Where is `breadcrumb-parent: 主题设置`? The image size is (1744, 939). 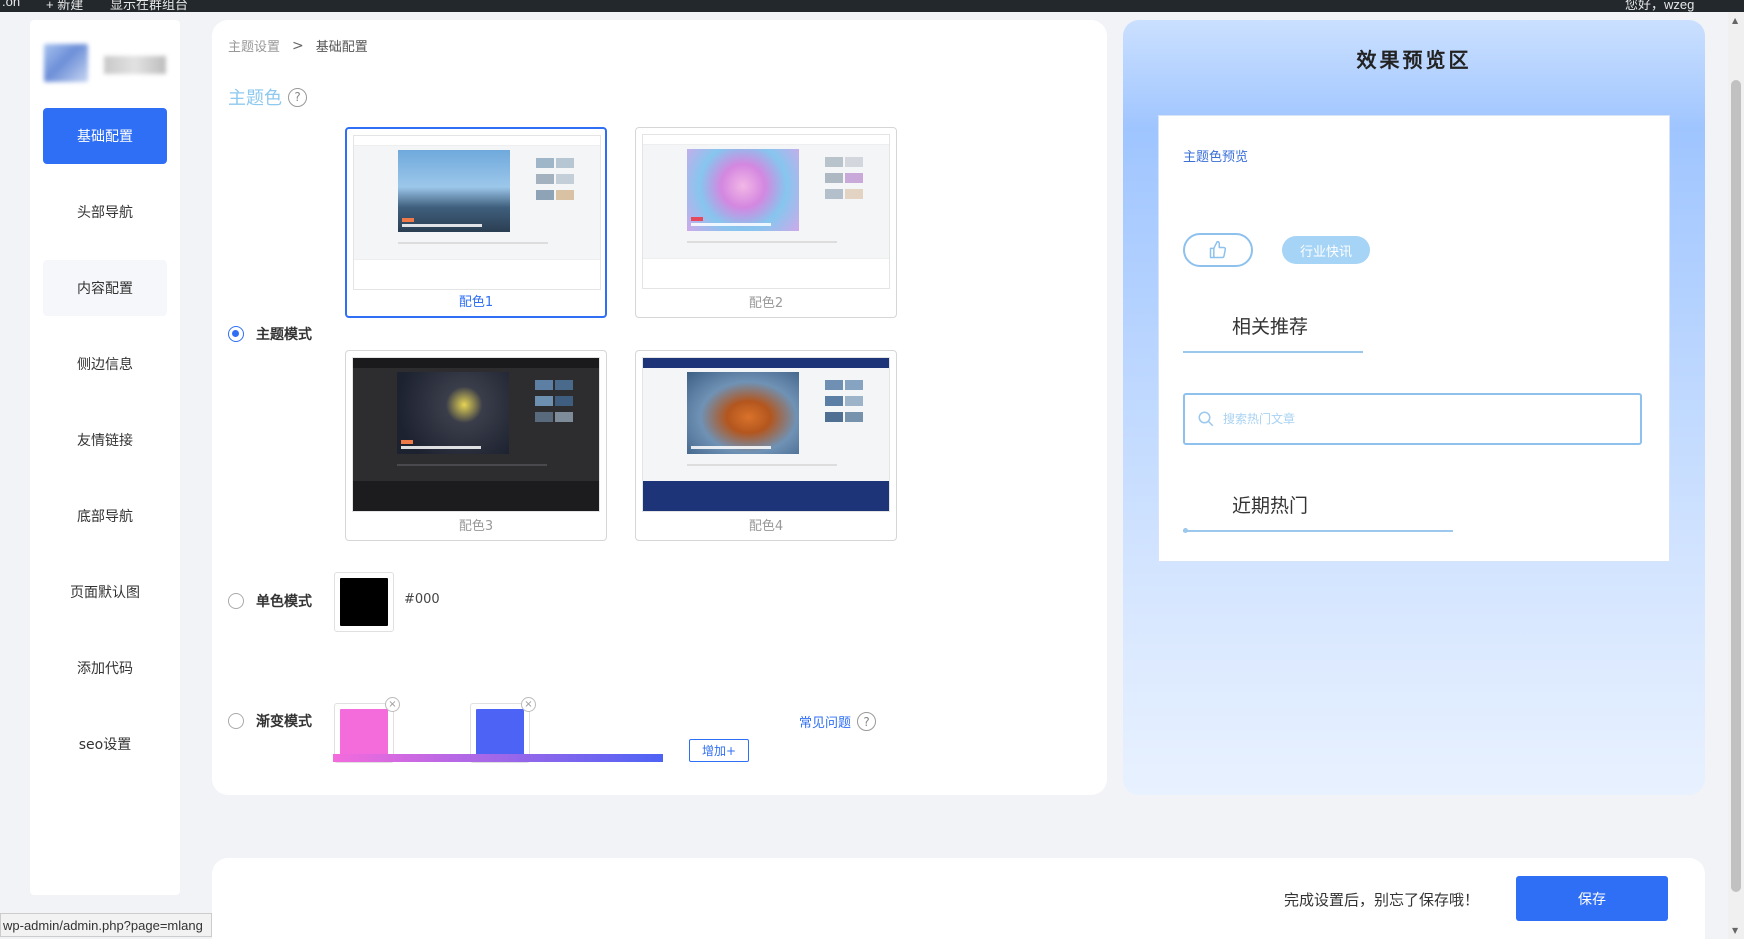
breadcrumb-parent: 主题设置 is located at coordinates (254, 45).